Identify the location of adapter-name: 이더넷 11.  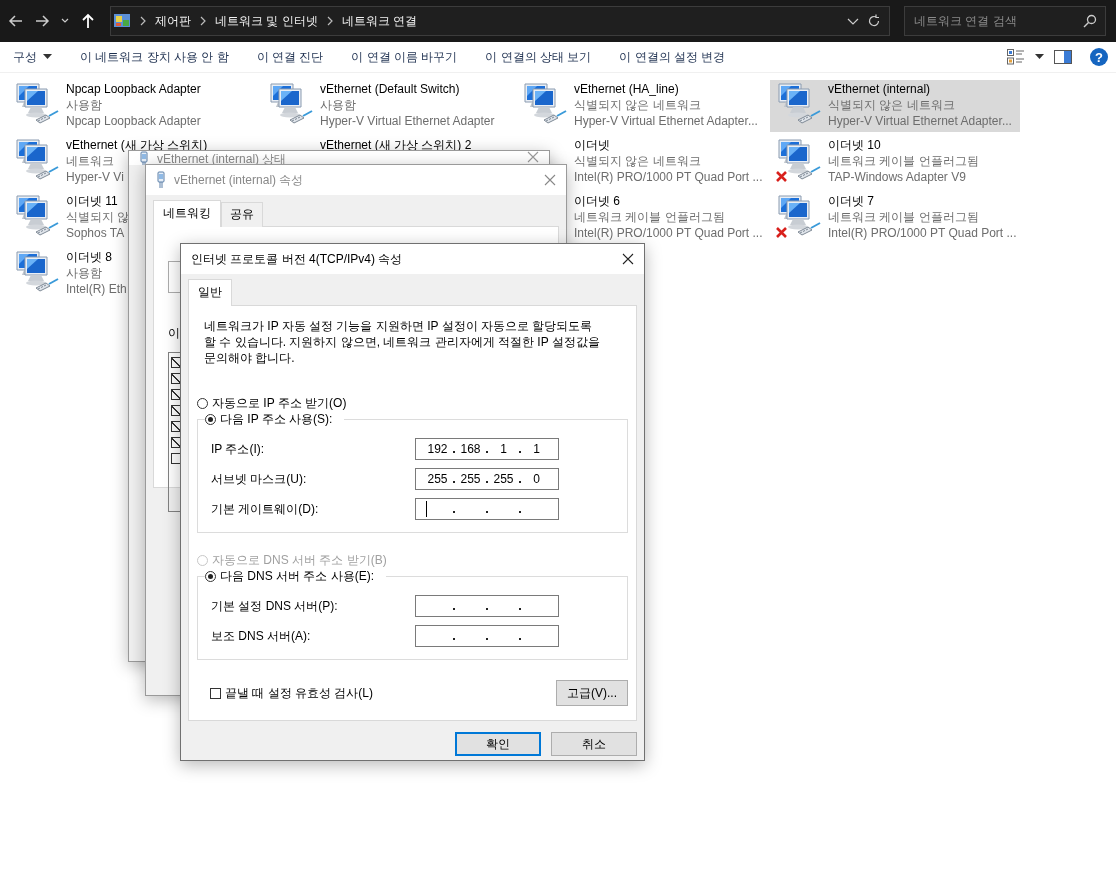
(92, 201).